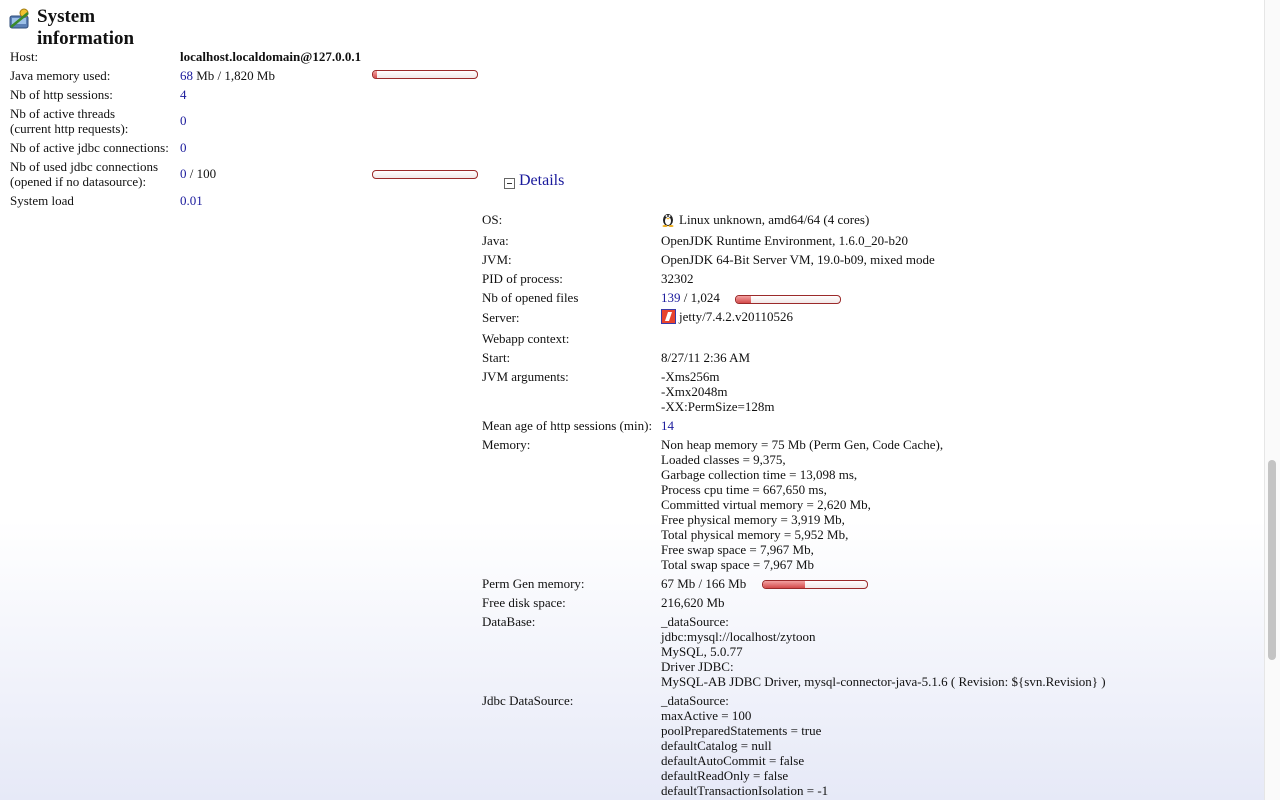  I want to click on datasource-line: poolPreparedStatements = true, so click(741, 730).